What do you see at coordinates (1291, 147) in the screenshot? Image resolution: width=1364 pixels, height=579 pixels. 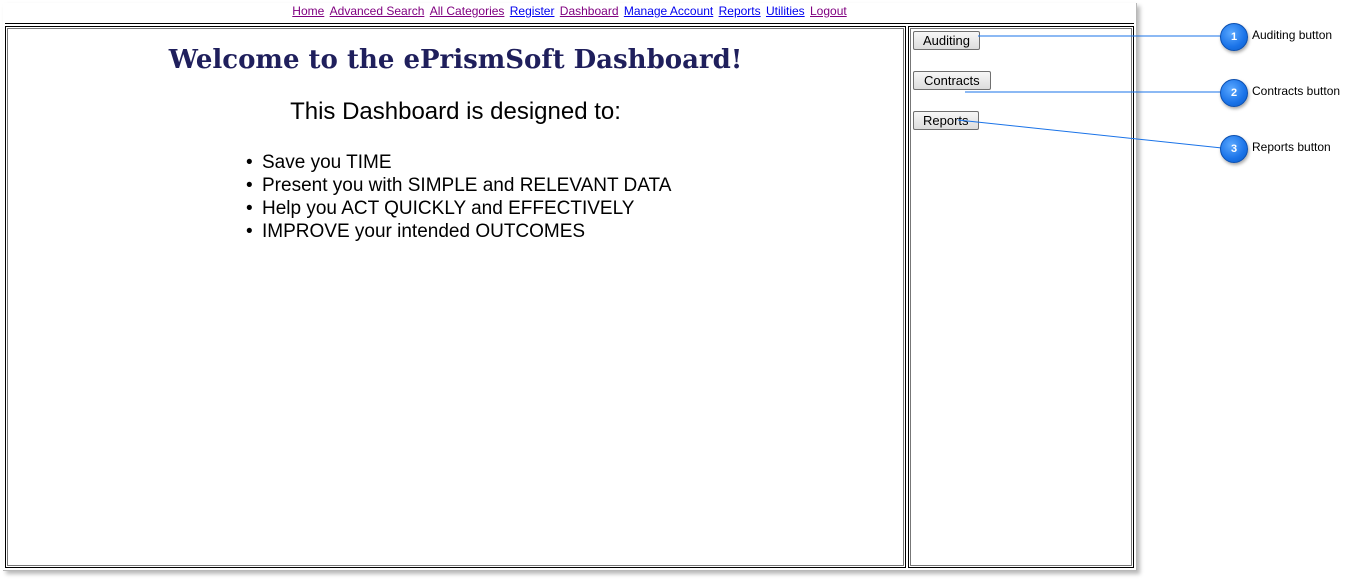 I see `callout-label-3: Reports button` at bounding box center [1291, 147].